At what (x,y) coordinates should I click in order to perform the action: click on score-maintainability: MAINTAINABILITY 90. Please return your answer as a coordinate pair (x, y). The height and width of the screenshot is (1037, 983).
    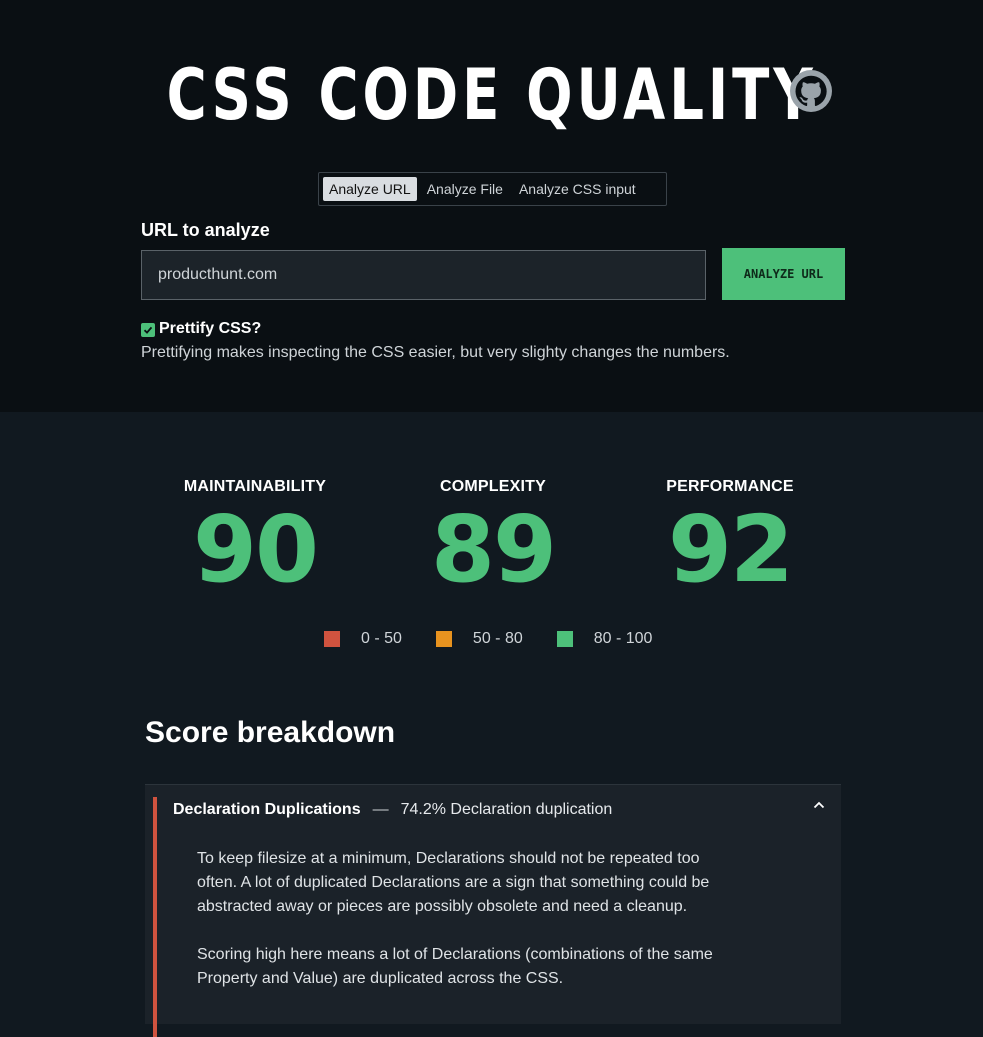
    Looking at the image, I should click on (255, 539).